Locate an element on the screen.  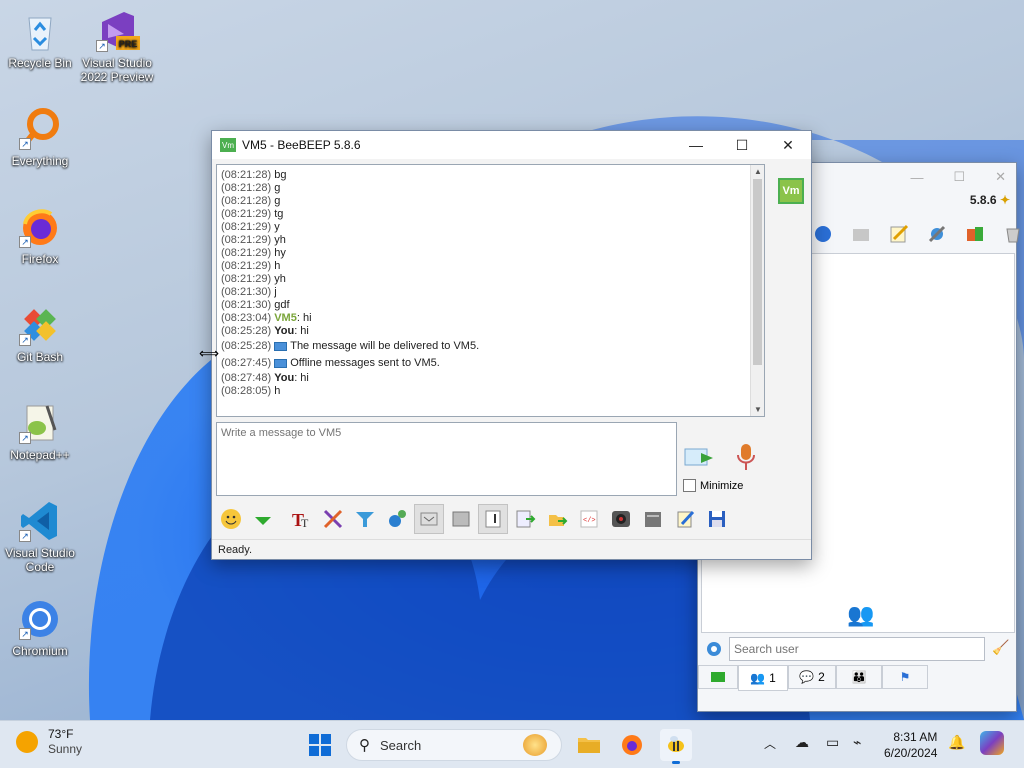
folder-icon is located at coordinates (589, 745).